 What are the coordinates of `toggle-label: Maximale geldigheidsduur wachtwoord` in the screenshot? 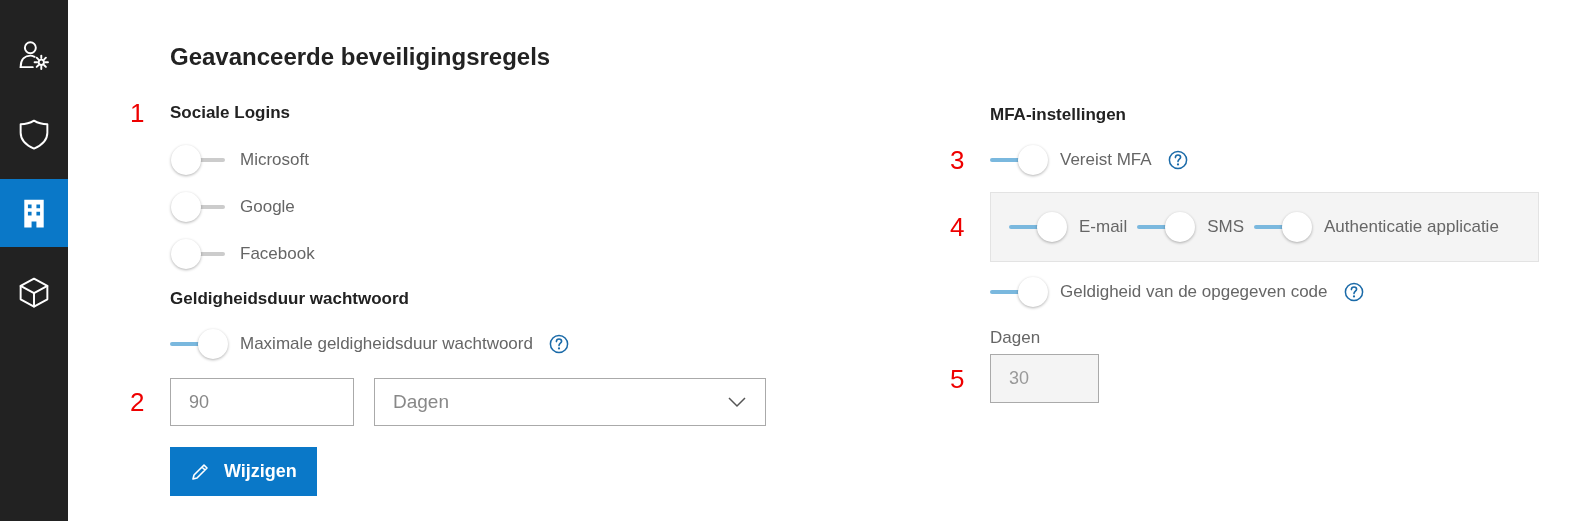 It's located at (386, 344).